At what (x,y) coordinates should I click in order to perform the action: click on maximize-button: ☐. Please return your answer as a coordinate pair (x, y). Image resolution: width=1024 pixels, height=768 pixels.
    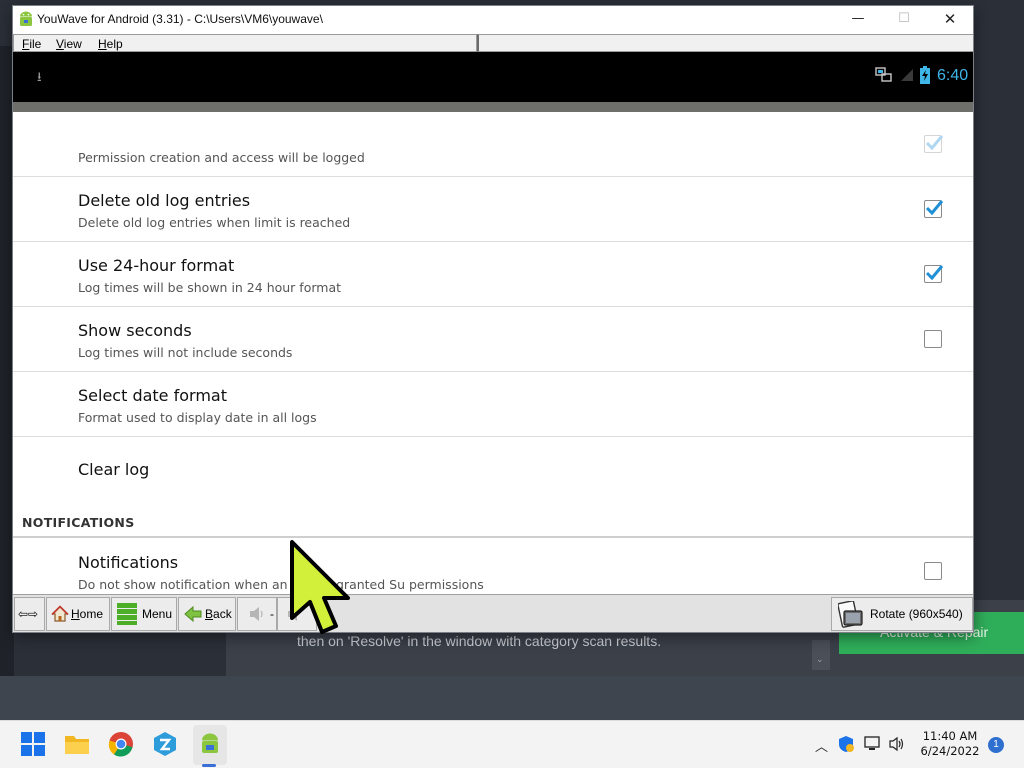
    Looking at the image, I should click on (904, 20).